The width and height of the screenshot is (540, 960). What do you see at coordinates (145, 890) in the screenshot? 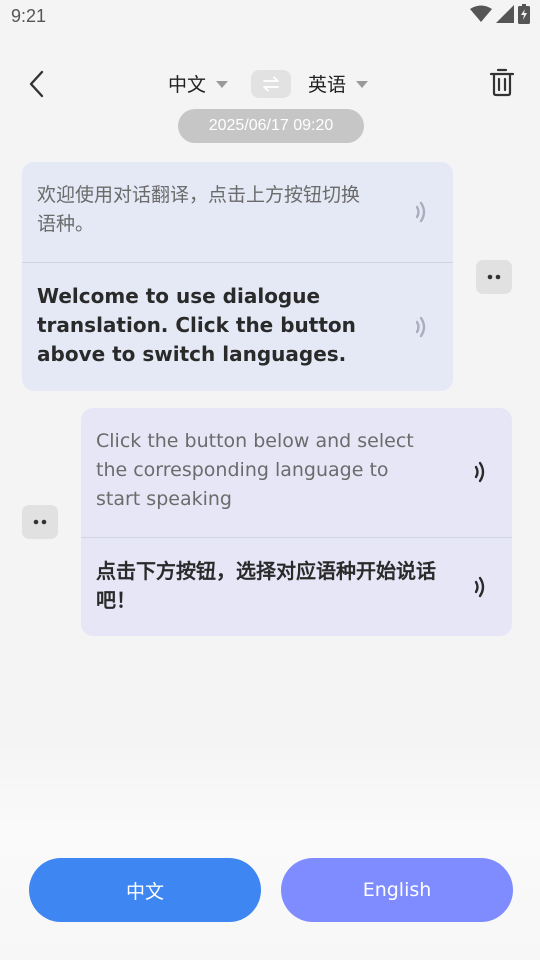
I see `speak-chinese-button: 中文` at bounding box center [145, 890].